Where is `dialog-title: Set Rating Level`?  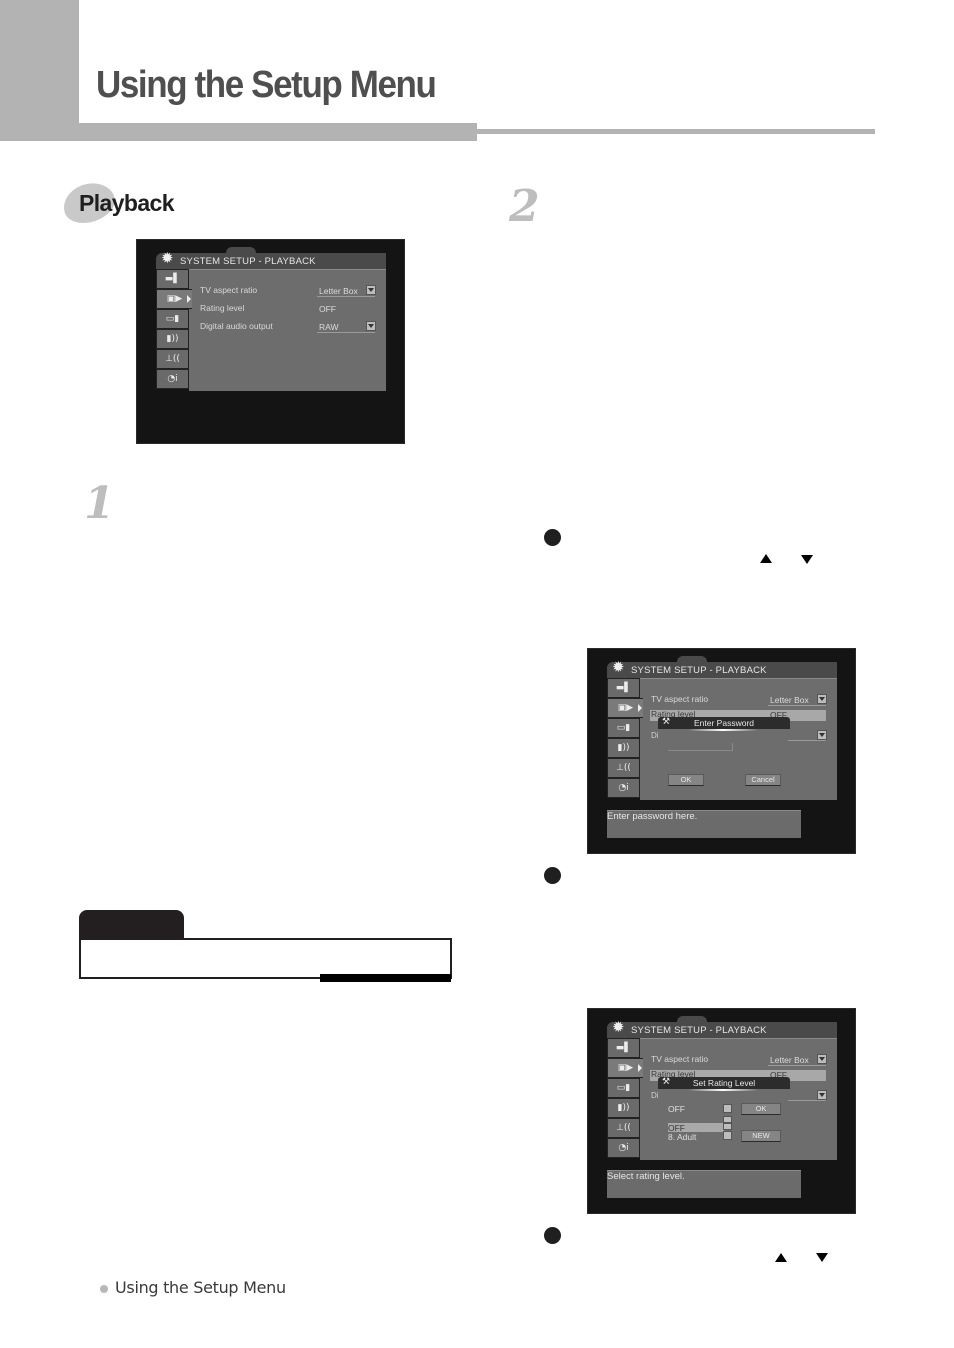
dialog-title: Set Rating Level is located at coordinates (724, 1083).